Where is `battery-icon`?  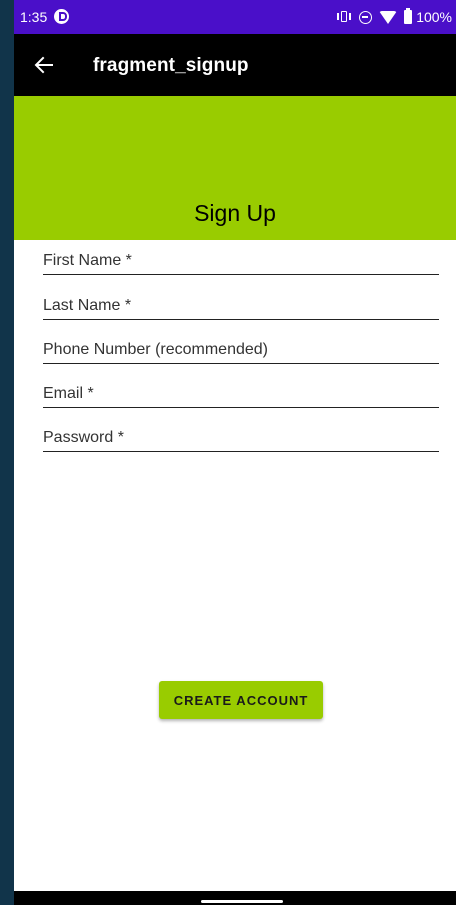 battery-icon is located at coordinates (408, 16).